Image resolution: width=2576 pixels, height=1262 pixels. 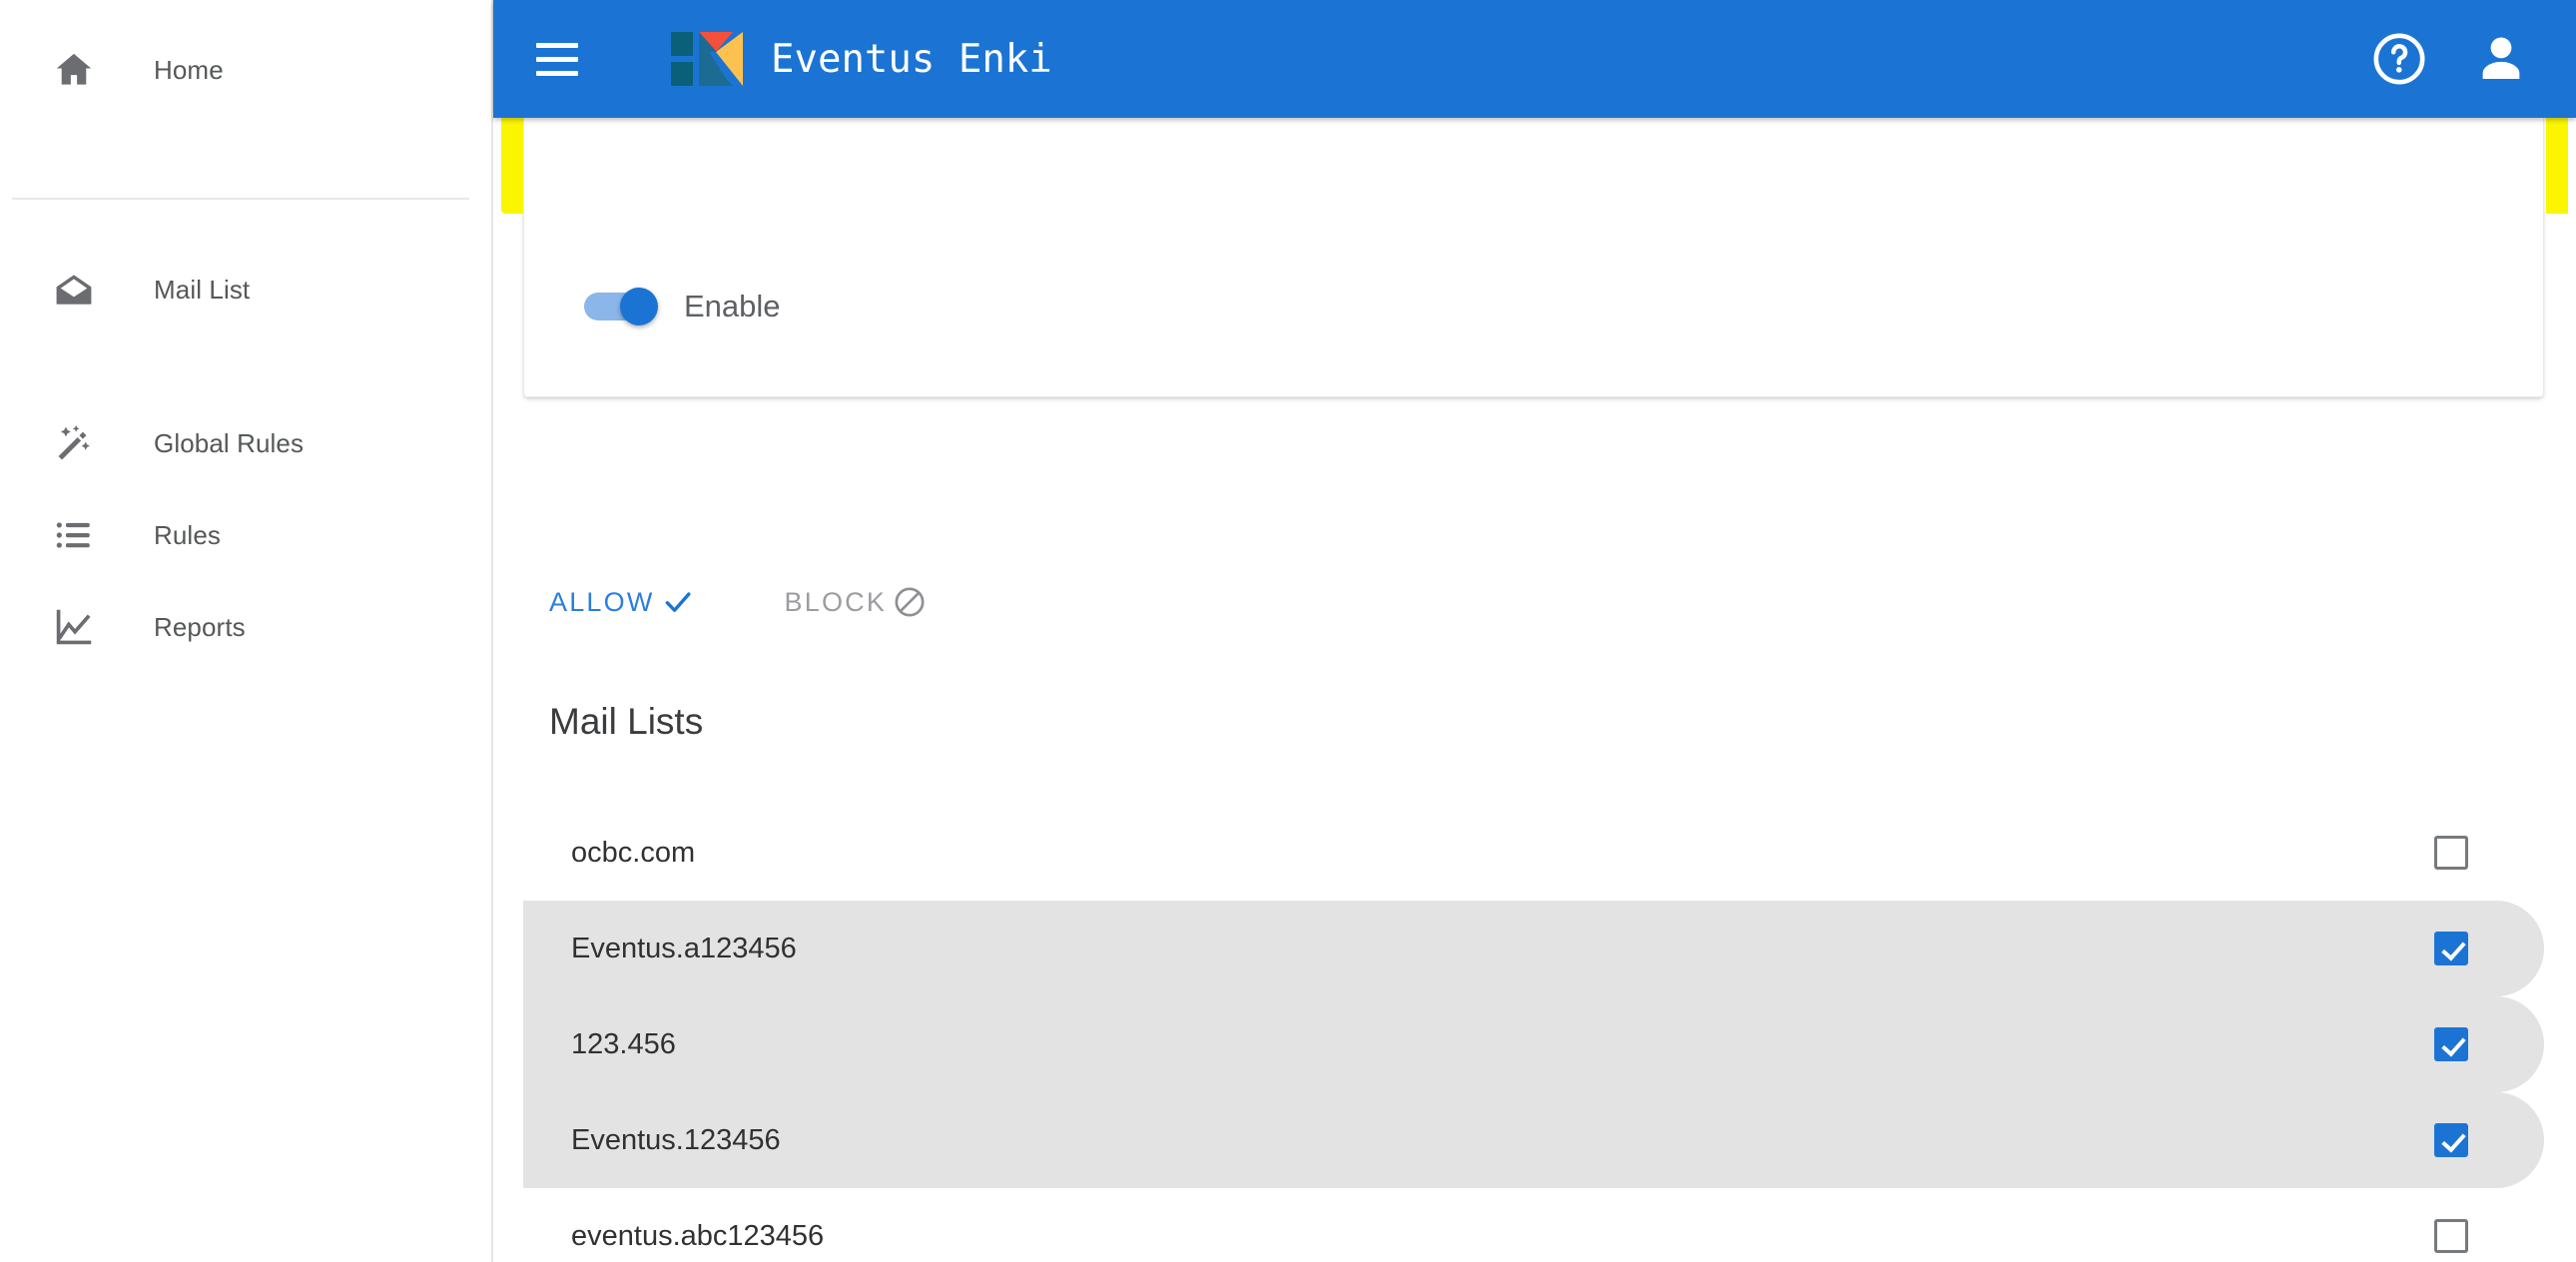 I want to click on yellow-strip-right, so click(x=2557, y=166).